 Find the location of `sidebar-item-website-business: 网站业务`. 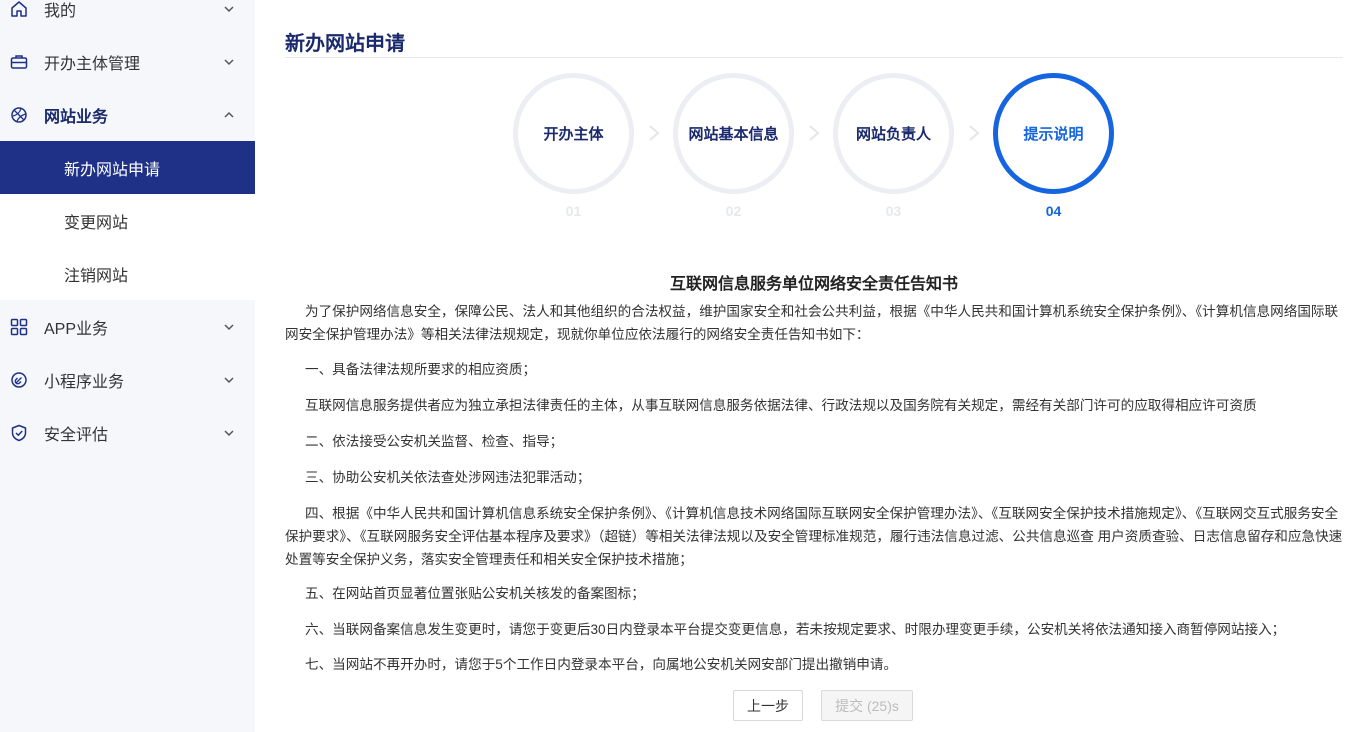

sidebar-item-website-business: 网站业务 is located at coordinates (127, 114).